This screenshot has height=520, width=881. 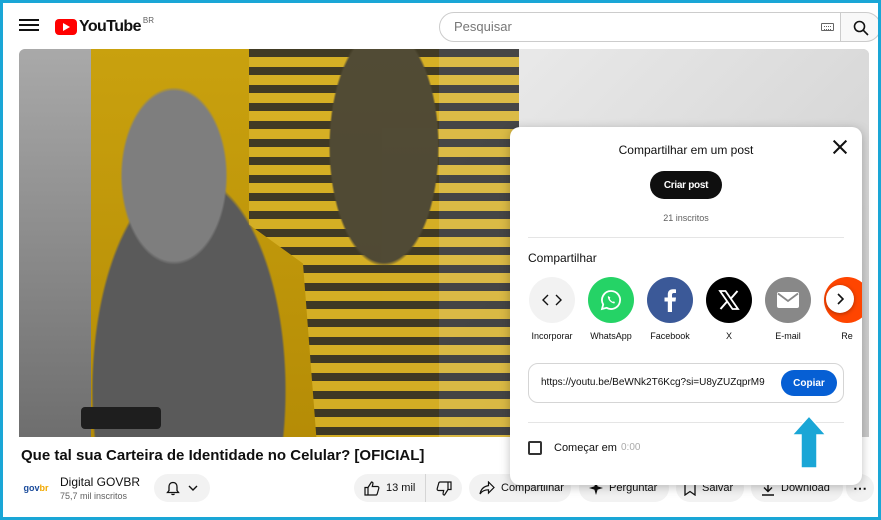 I want to click on next-share-targets-button, so click(x=840, y=299).